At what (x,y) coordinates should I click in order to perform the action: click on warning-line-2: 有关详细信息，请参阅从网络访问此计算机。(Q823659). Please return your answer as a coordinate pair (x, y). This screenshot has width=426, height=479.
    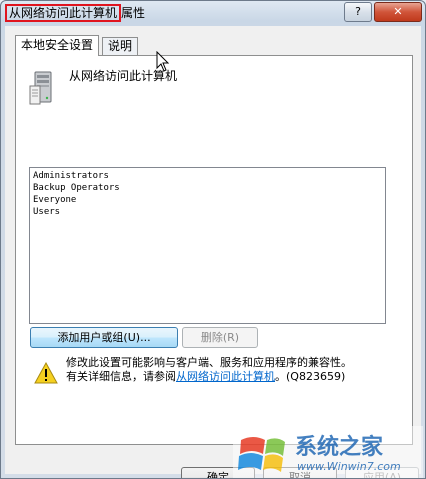
    Looking at the image, I should click on (209, 377).